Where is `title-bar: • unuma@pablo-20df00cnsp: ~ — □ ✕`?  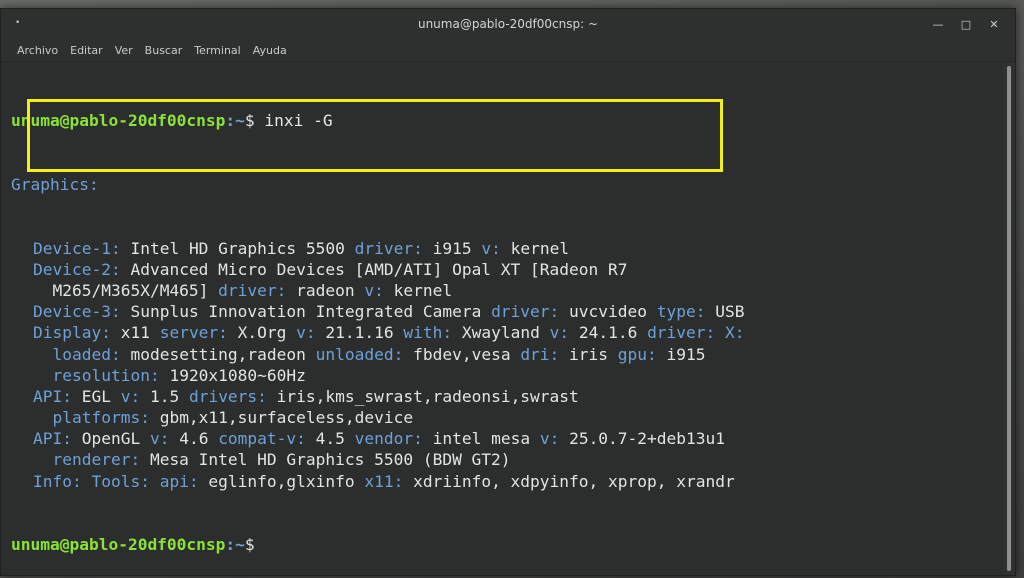
title-bar: • unuma@pablo-20df00cnsp: ~ — □ ✕ is located at coordinates (508, 24).